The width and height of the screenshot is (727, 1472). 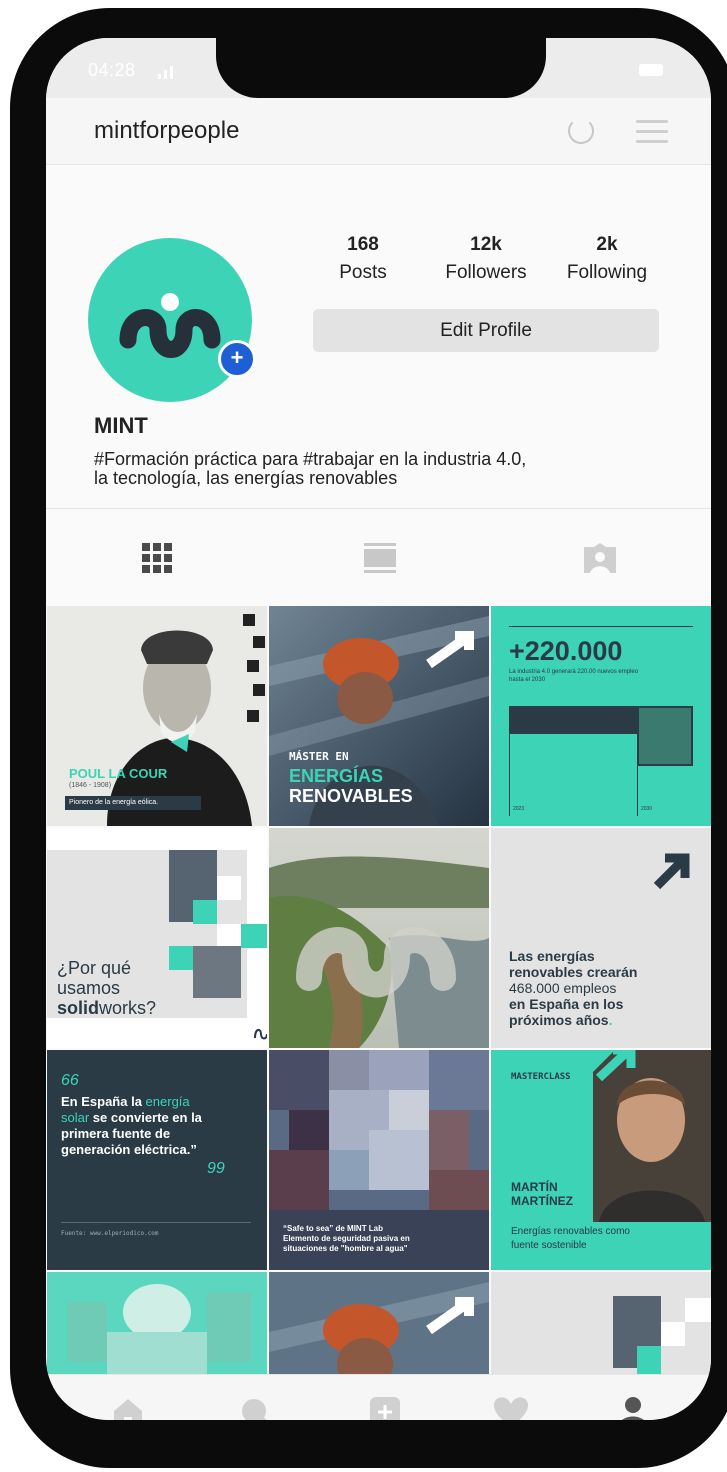 I want to click on grid-icon, so click(x=157, y=558).